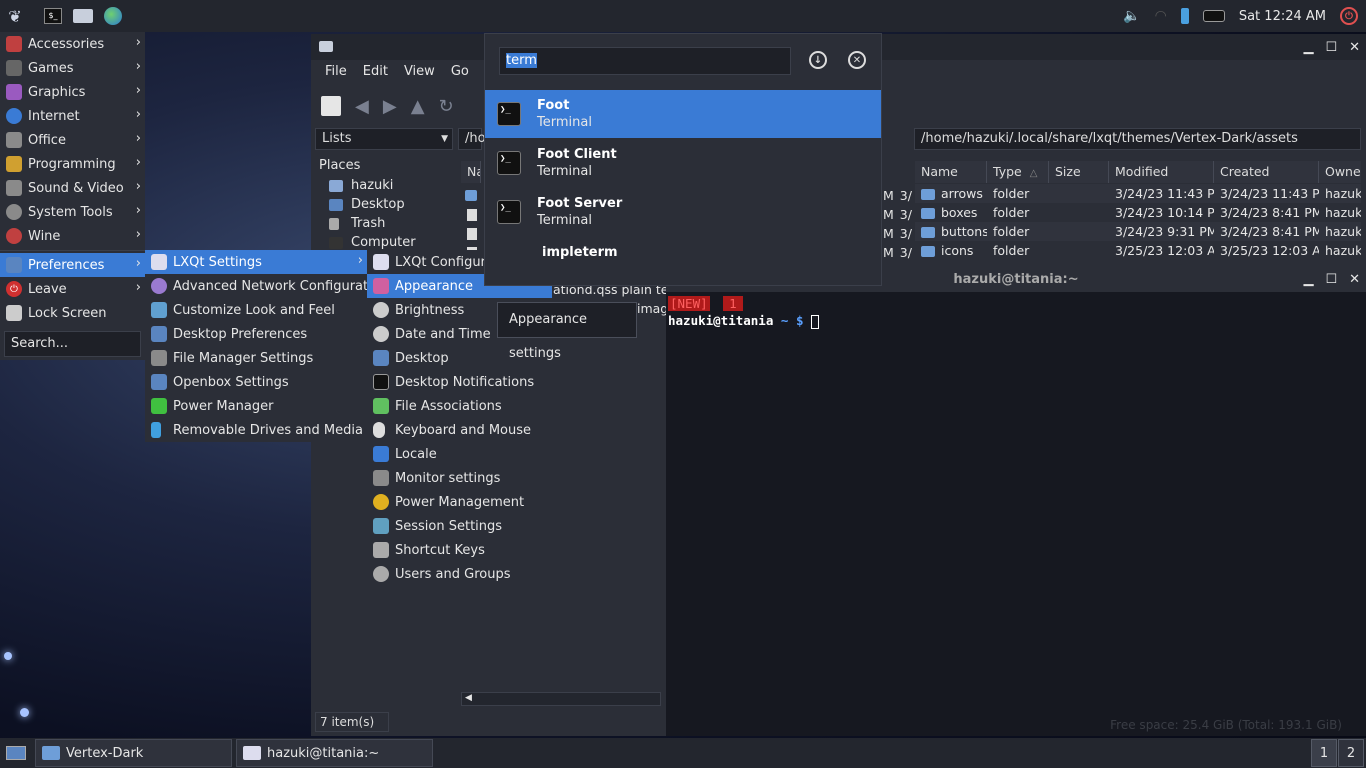 The image size is (1366, 768). What do you see at coordinates (683, 261) in the screenshot?
I see `runner-result: impleterm` at bounding box center [683, 261].